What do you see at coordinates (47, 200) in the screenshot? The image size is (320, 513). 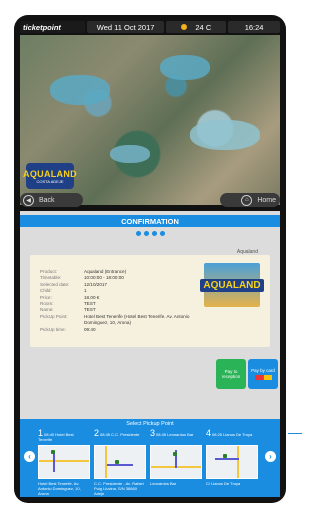 I see `back-label: Back` at bounding box center [47, 200].